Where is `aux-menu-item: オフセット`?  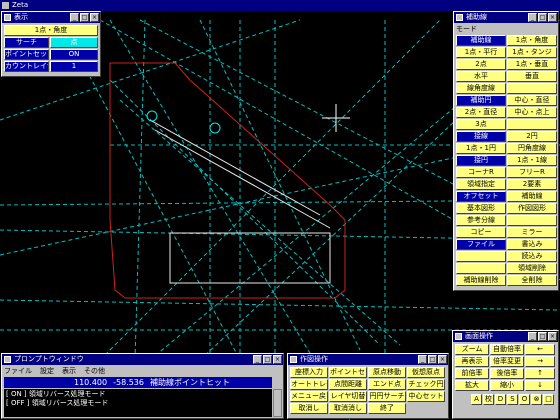
aux-menu-item: オフセット is located at coordinates (481, 196).